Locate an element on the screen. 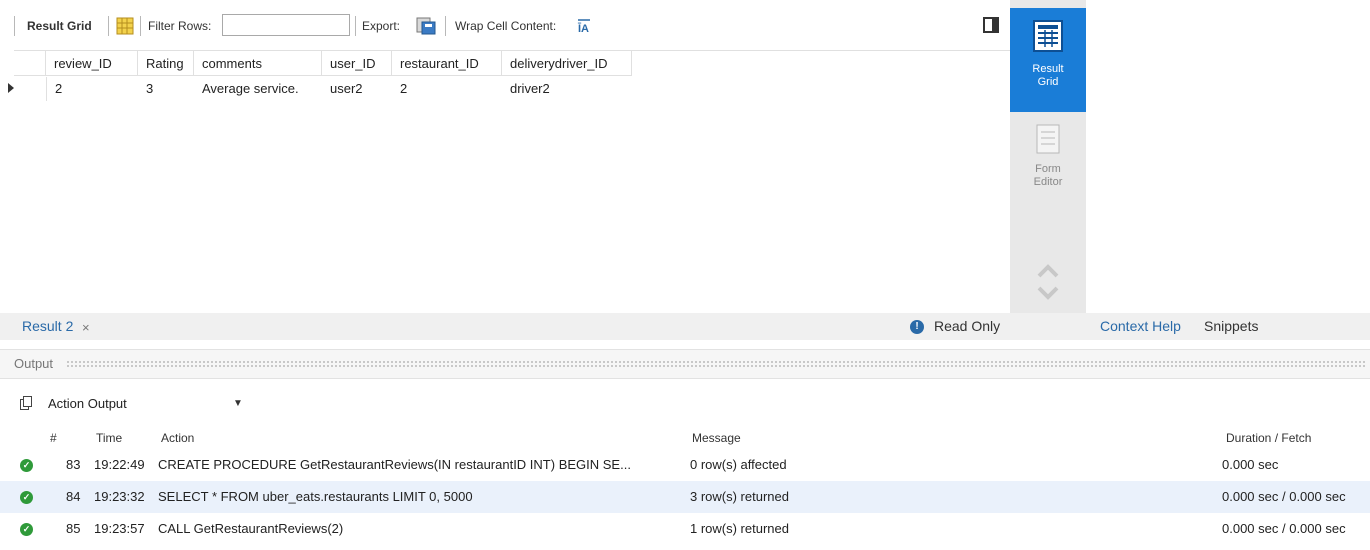  wrap-icon: ĪA is located at coordinates (584, 26).